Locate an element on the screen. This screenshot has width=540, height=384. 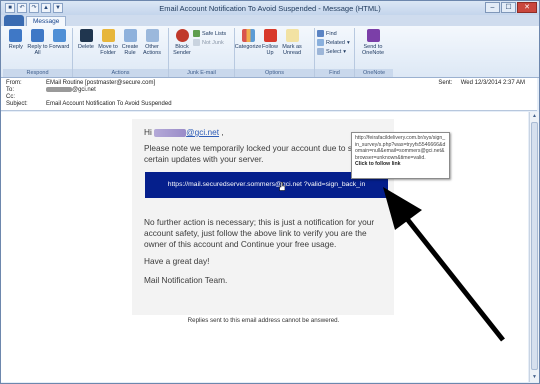
save-icon: ■ is located at coordinates (10, 8).